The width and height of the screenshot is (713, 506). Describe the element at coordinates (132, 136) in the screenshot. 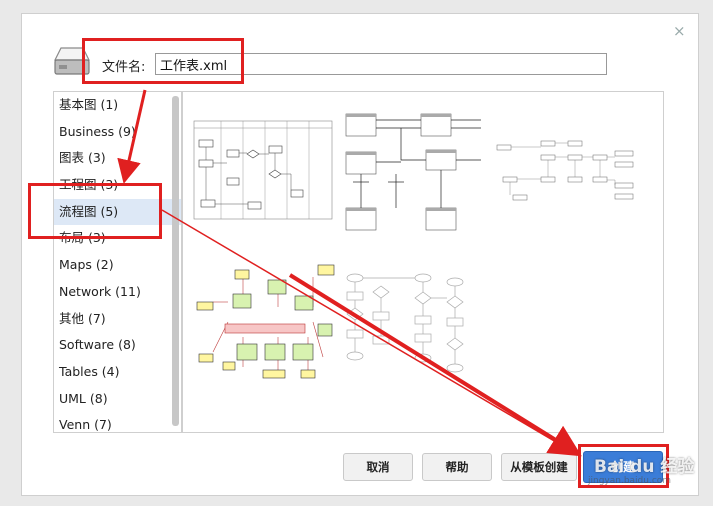

I see `arrow-to-category` at that location.